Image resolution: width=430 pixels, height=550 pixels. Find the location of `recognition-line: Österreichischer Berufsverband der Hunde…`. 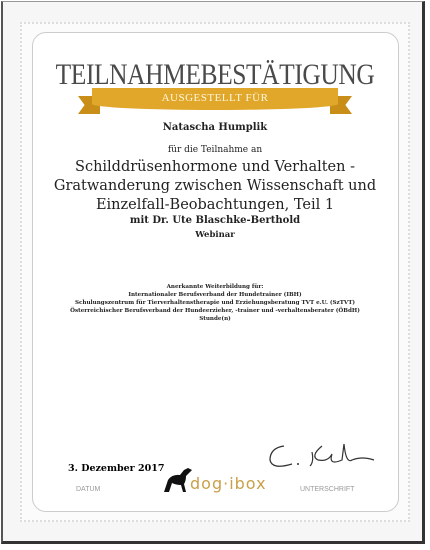

recognition-line: Österreichischer Berufsverband der Hunde… is located at coordinates (215, 311).